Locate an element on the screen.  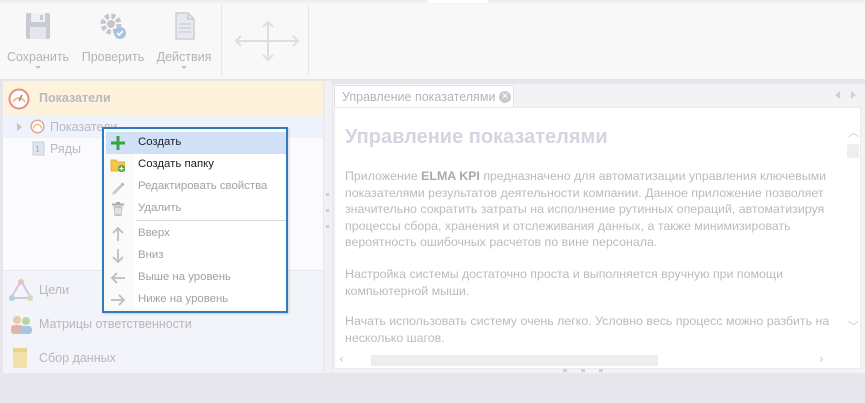
scroll-right-icon: › is located at coordinates (821, 359).